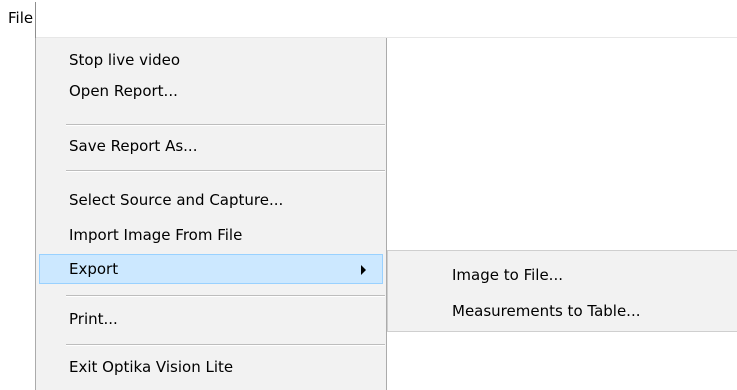 This screenshot has height=390, width=737. I want to click on menu-bar: File, so click(368, 19).